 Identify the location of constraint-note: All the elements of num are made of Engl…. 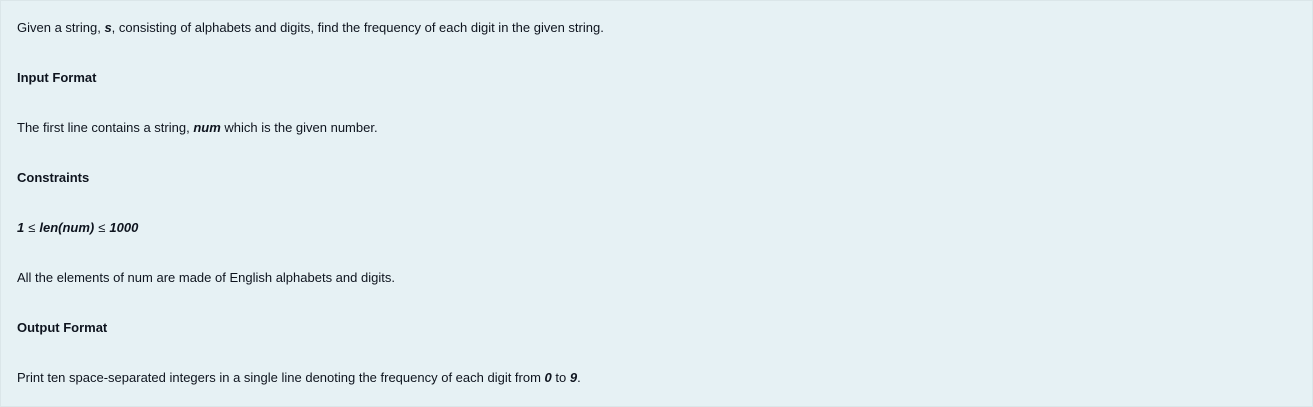
(206, 277).